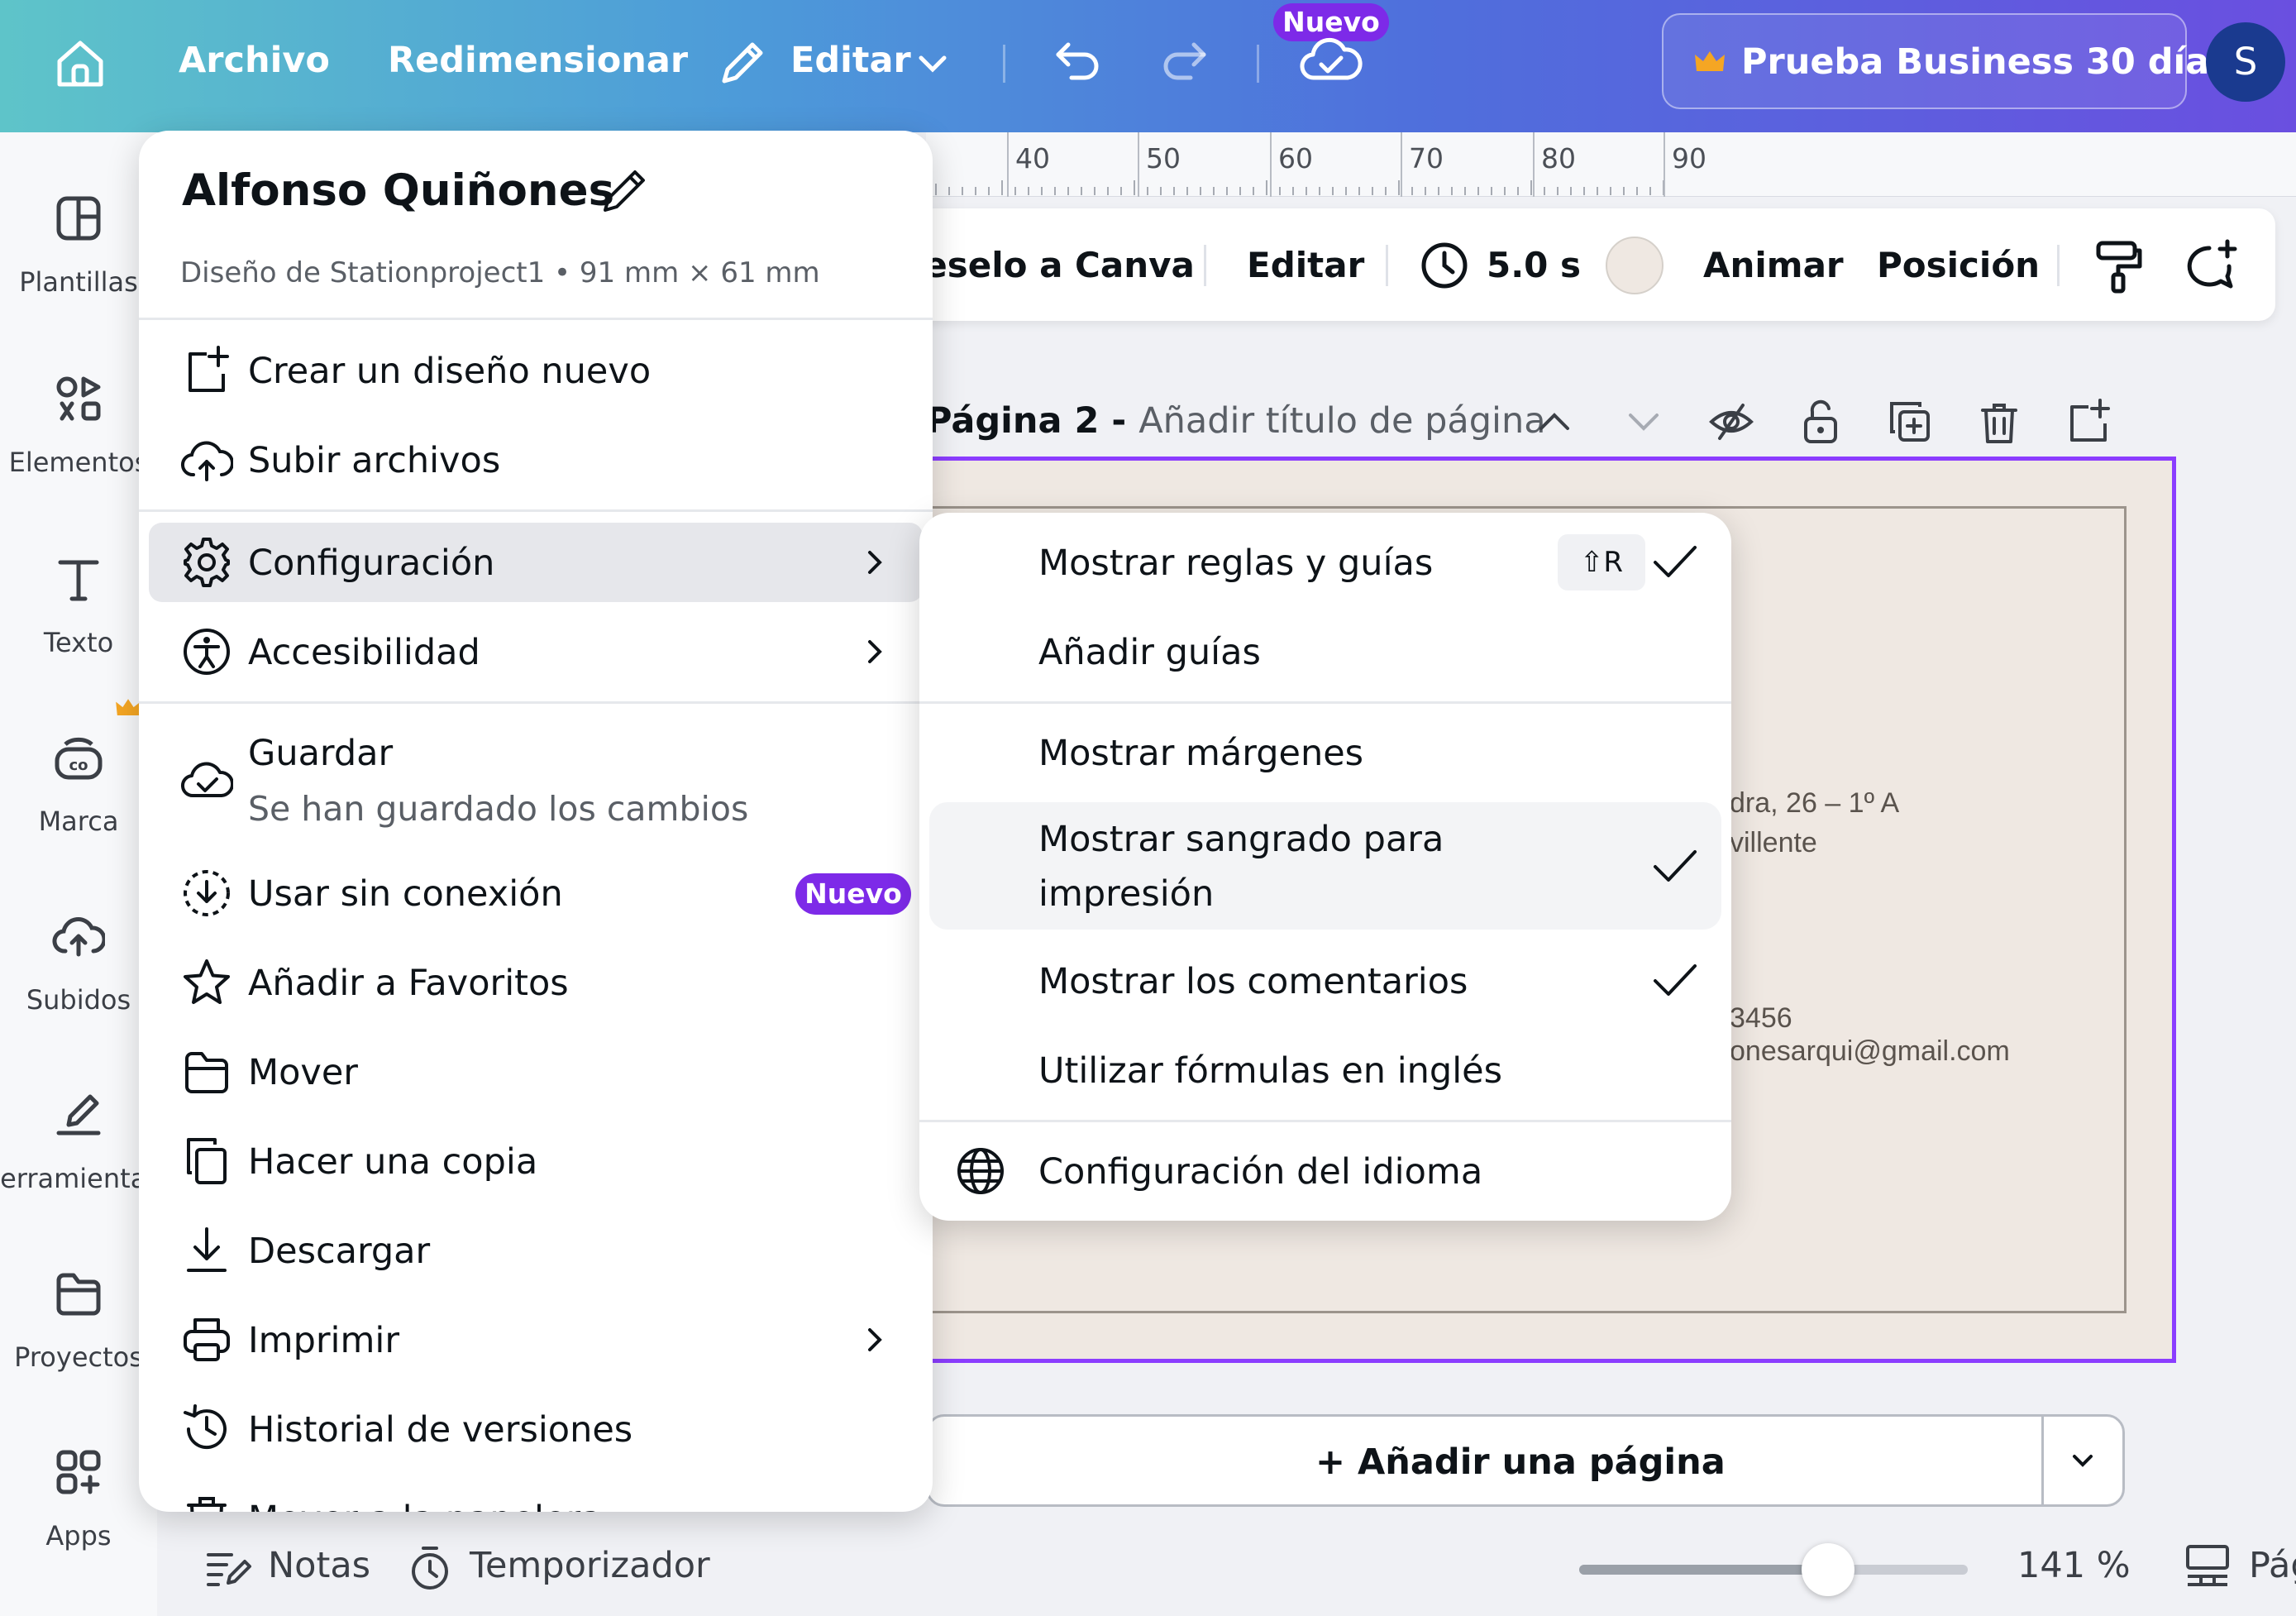  Describe the element at coordinates (1611, 164) in the screenshot. I see `horizontal-ruler: 40 50 60 70 80 90` at that location.